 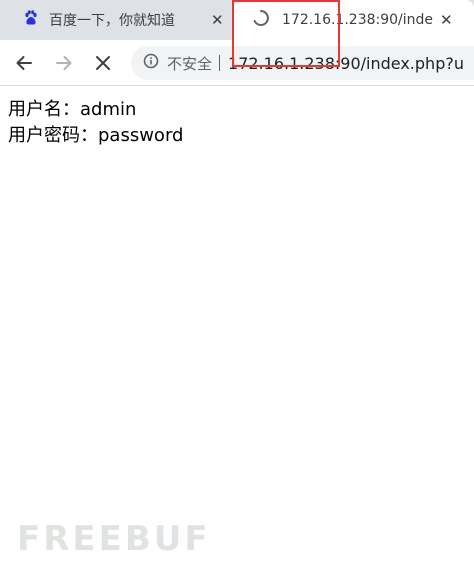 I want to click on back-button, so click(x=24, y=63).